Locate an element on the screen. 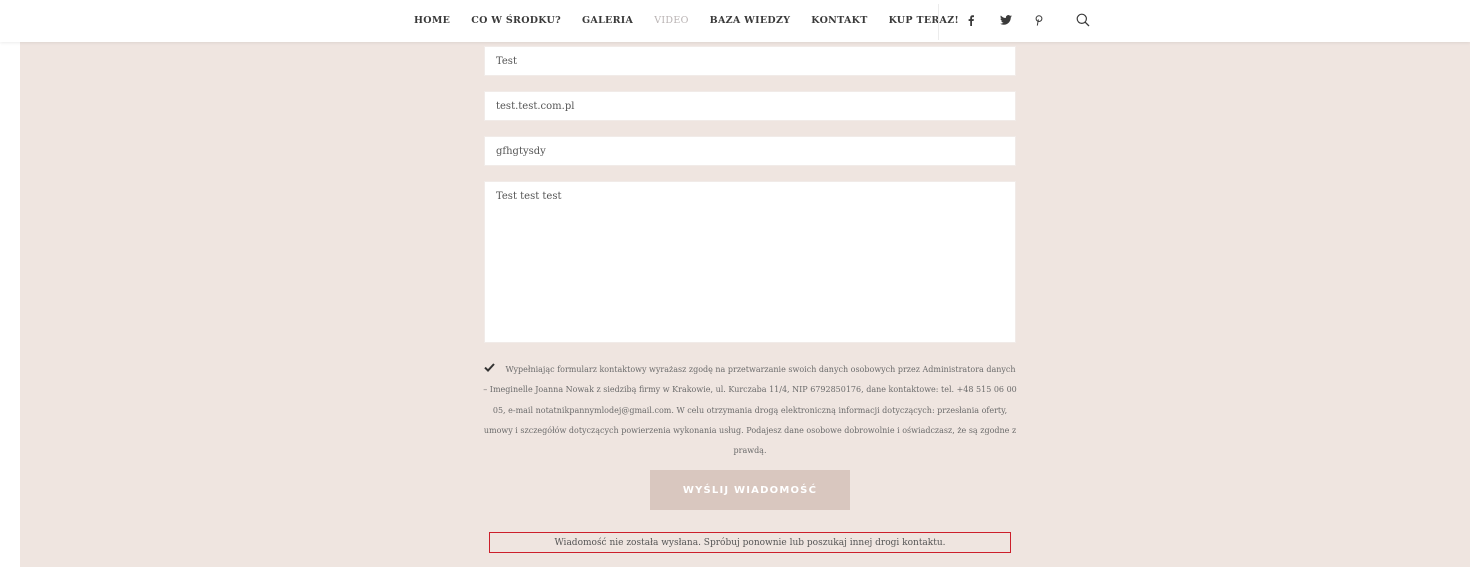 The image size is (1470, 567). facebook-icon is located at coordinates (971, 20).